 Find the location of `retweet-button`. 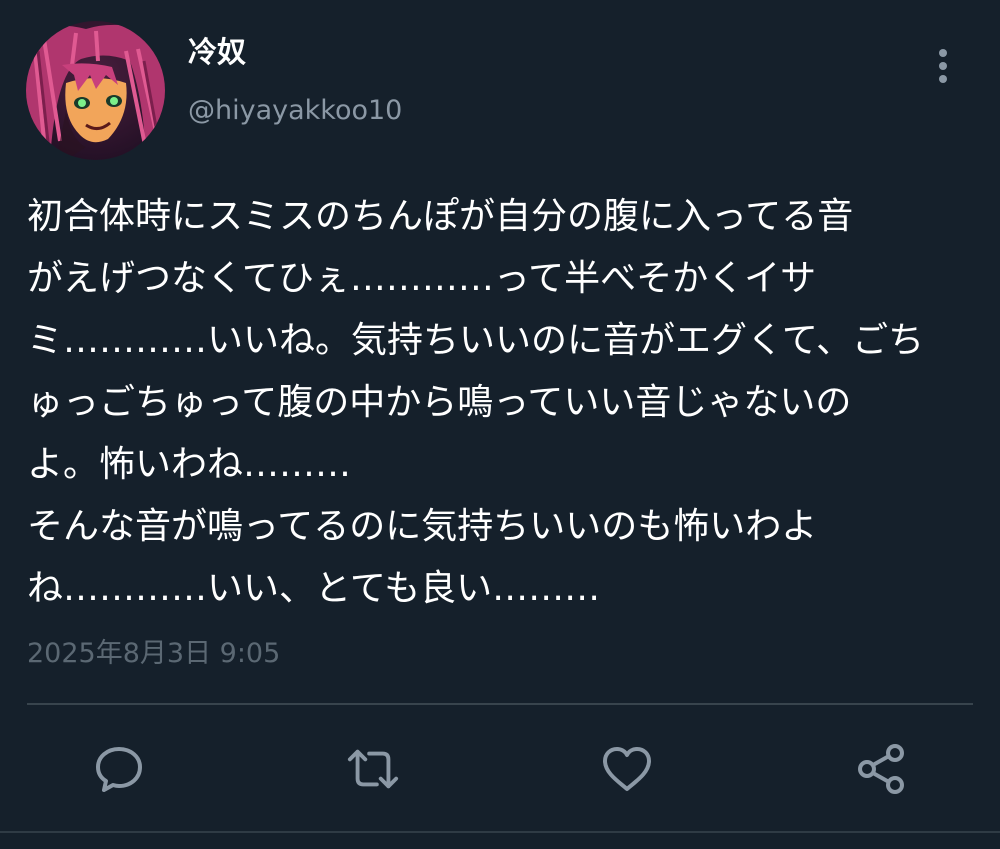

retweet-button is located at coordinates (373, 769).